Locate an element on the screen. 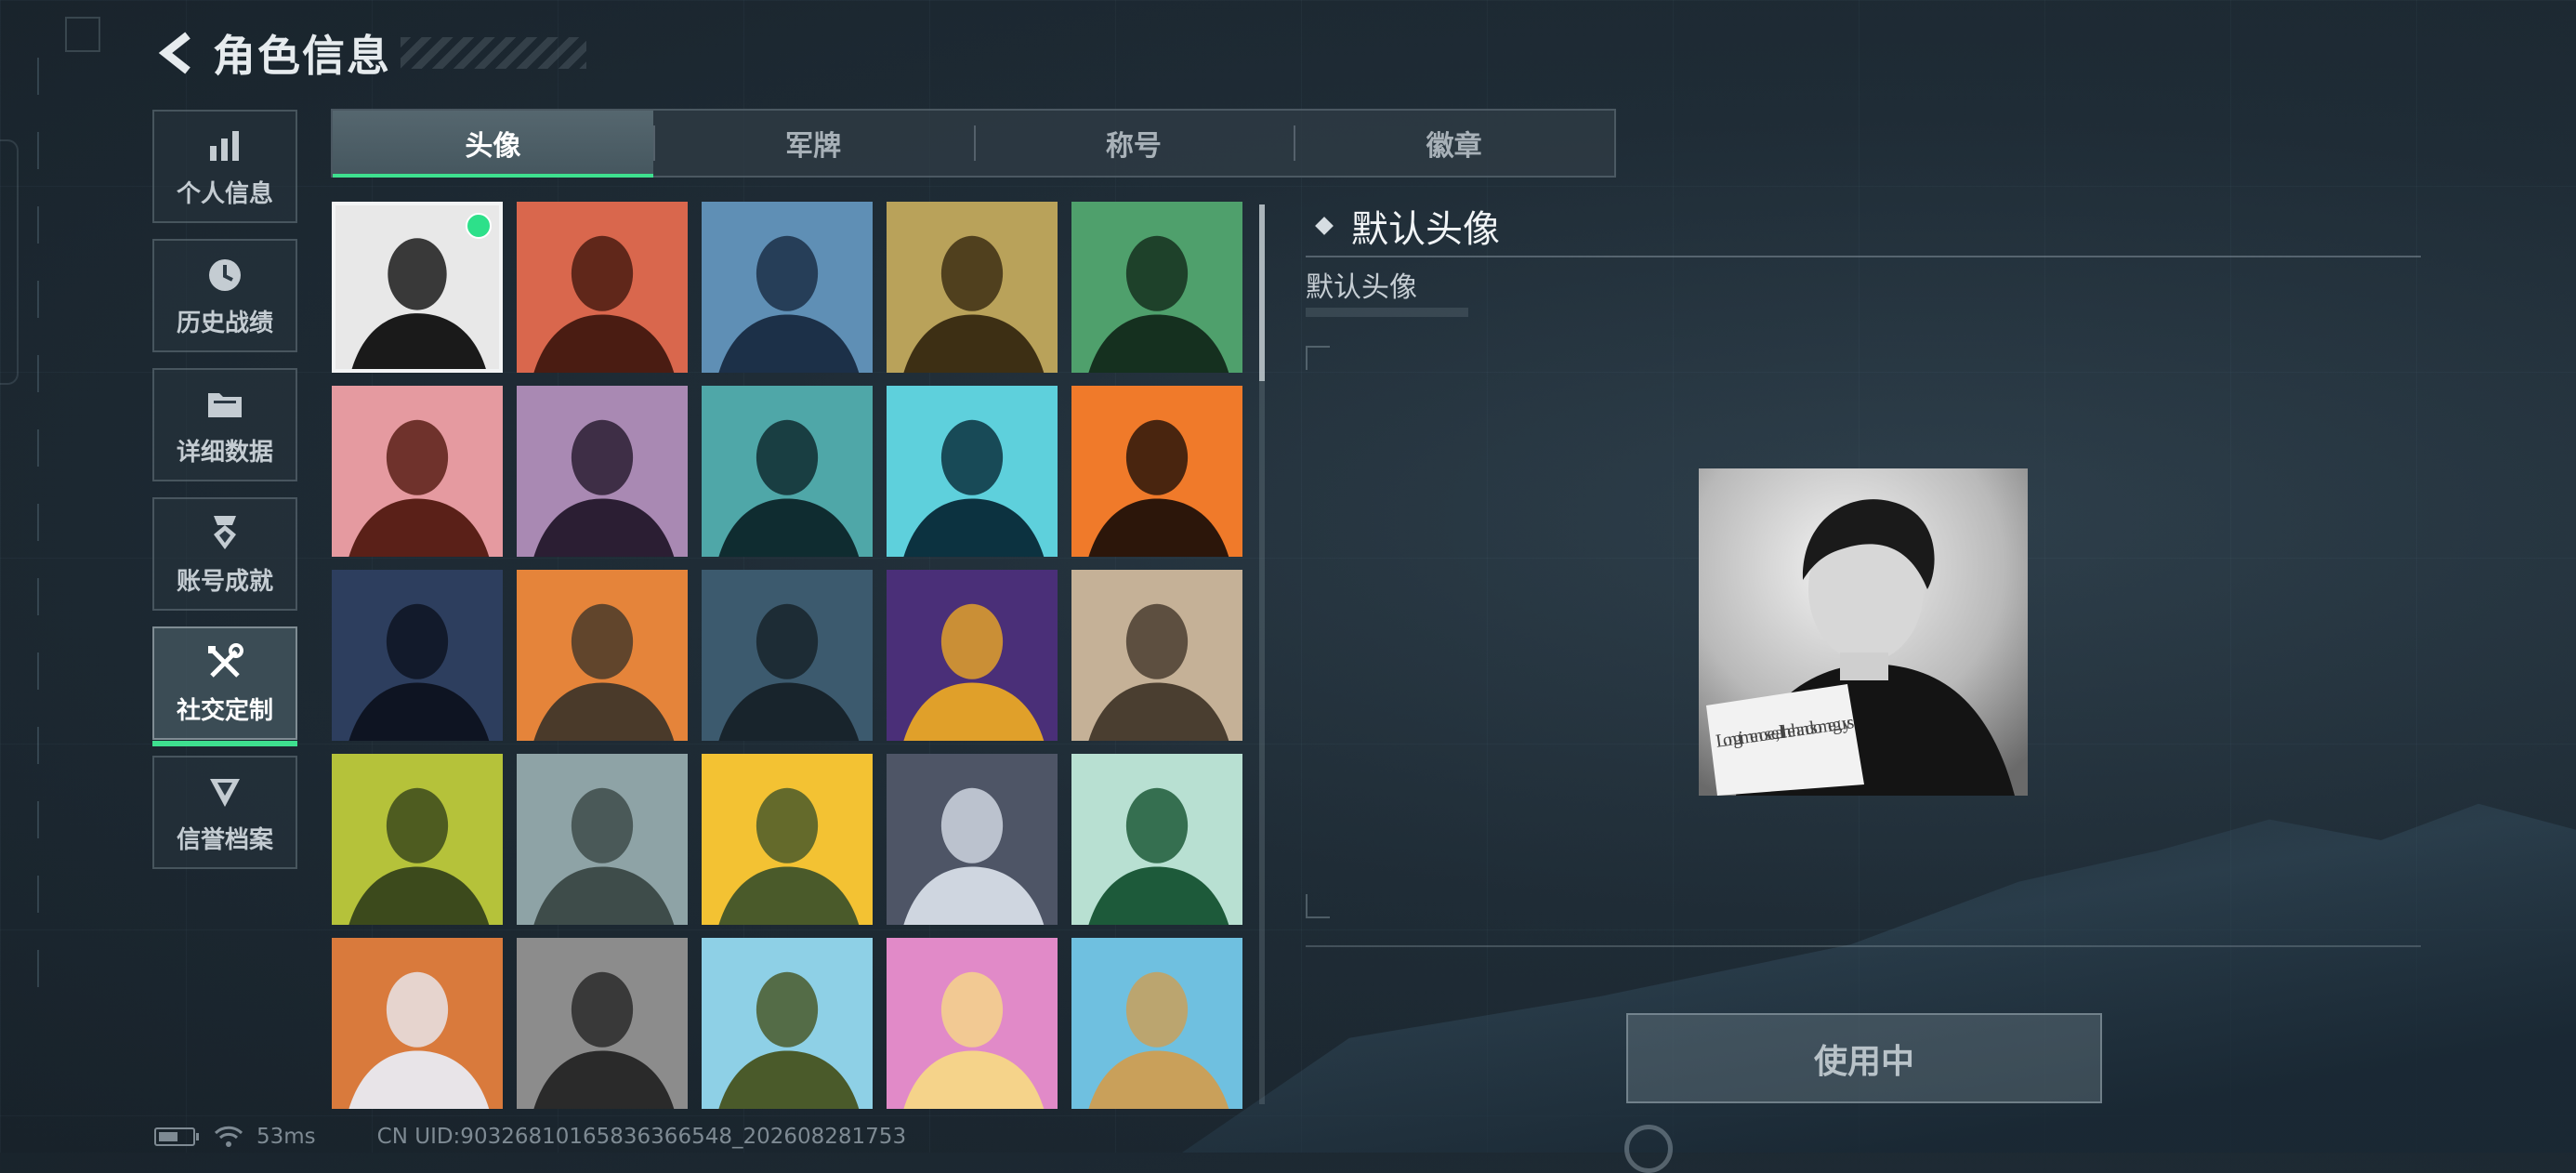  detail-subtitle: 默认头像 is located at coordinates (1361, 287).